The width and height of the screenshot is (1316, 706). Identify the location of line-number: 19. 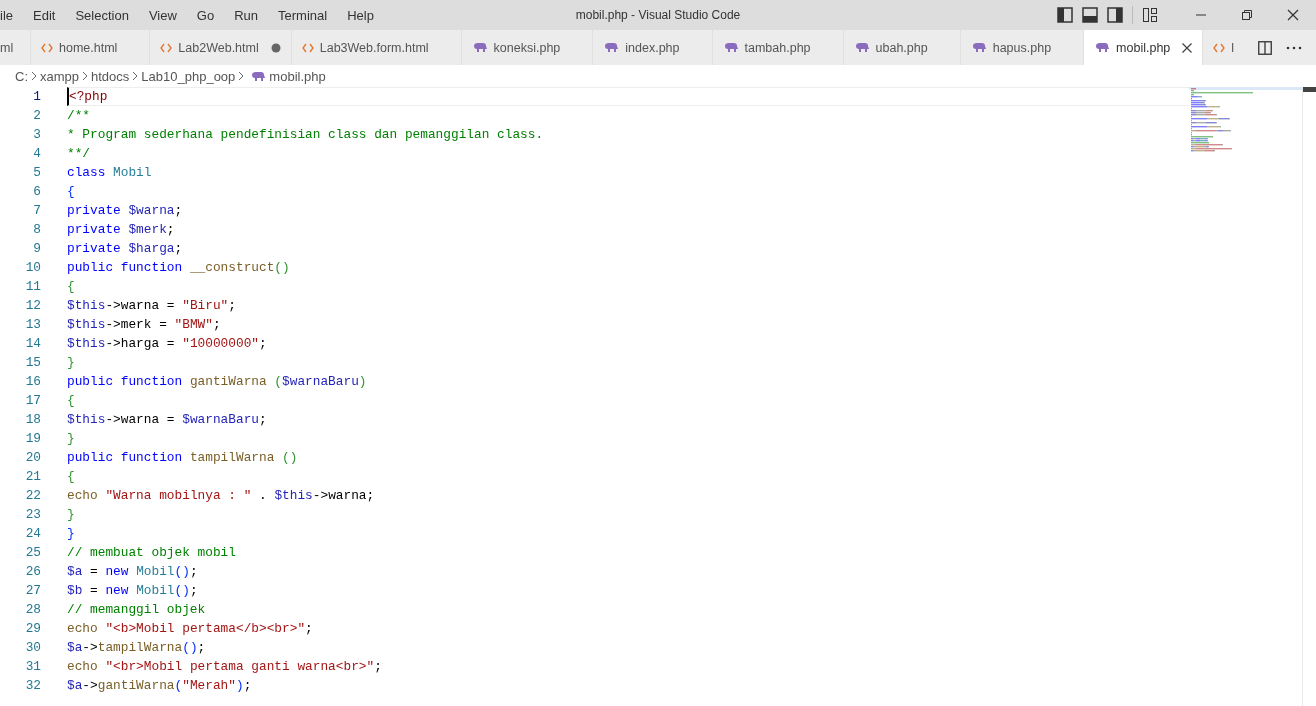
(33, 439).